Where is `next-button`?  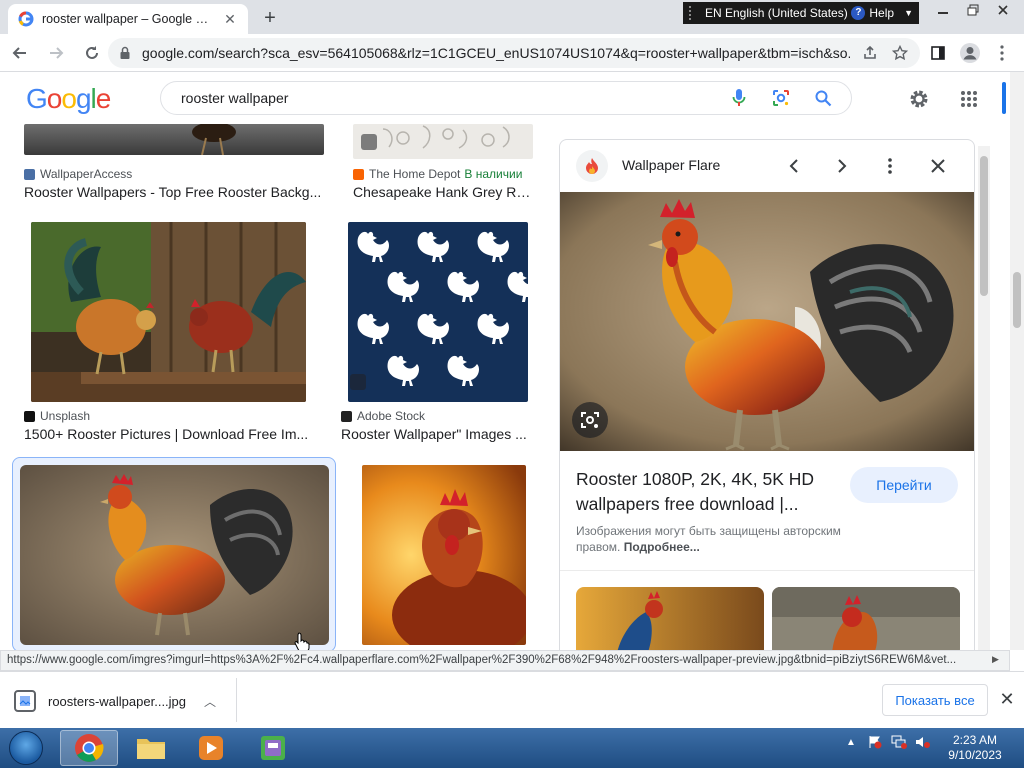 next-button is located at coordinates (842, 166).